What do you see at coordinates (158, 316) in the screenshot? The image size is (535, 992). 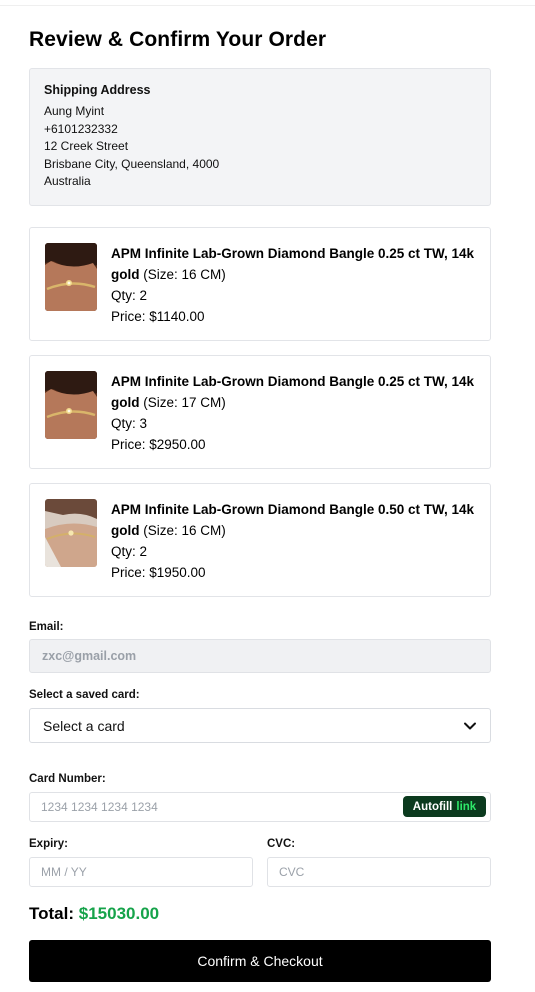 I see `item-price: Price: $1140.00` at bounding box center [158, 316].